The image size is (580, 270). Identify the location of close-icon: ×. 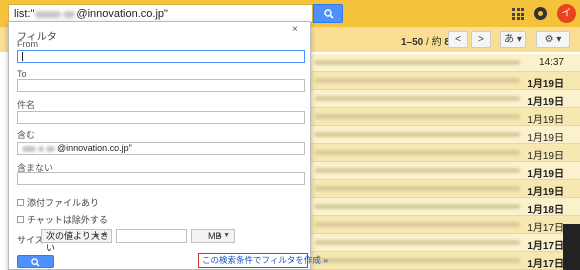
(295, 29).